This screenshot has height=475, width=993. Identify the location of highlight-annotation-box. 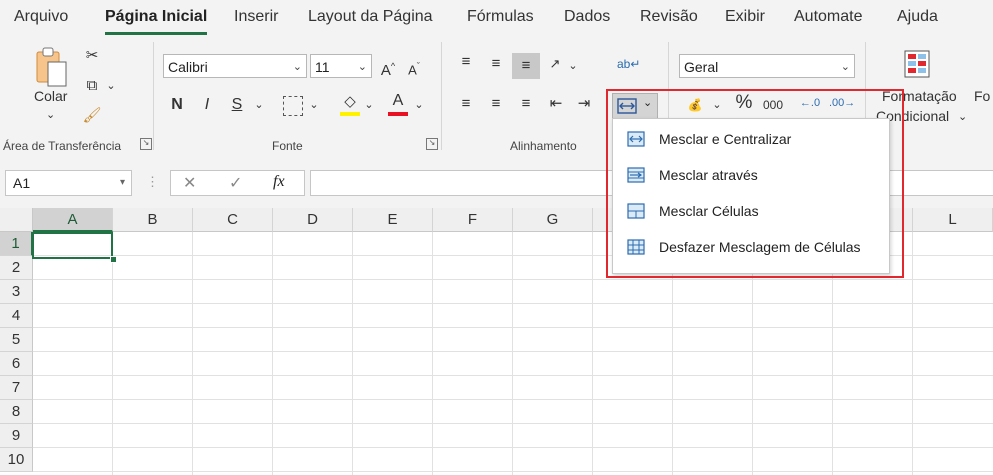
(755, 183).